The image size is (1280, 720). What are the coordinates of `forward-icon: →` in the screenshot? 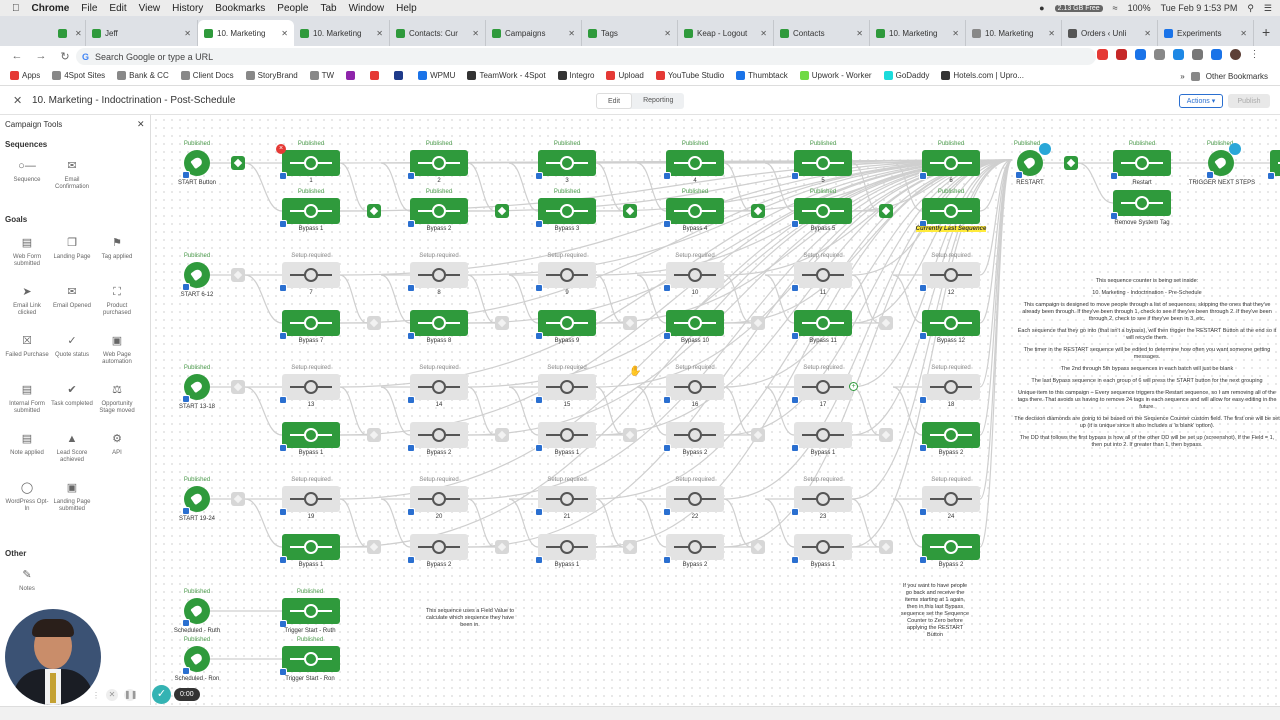 It's located at (41, 56).